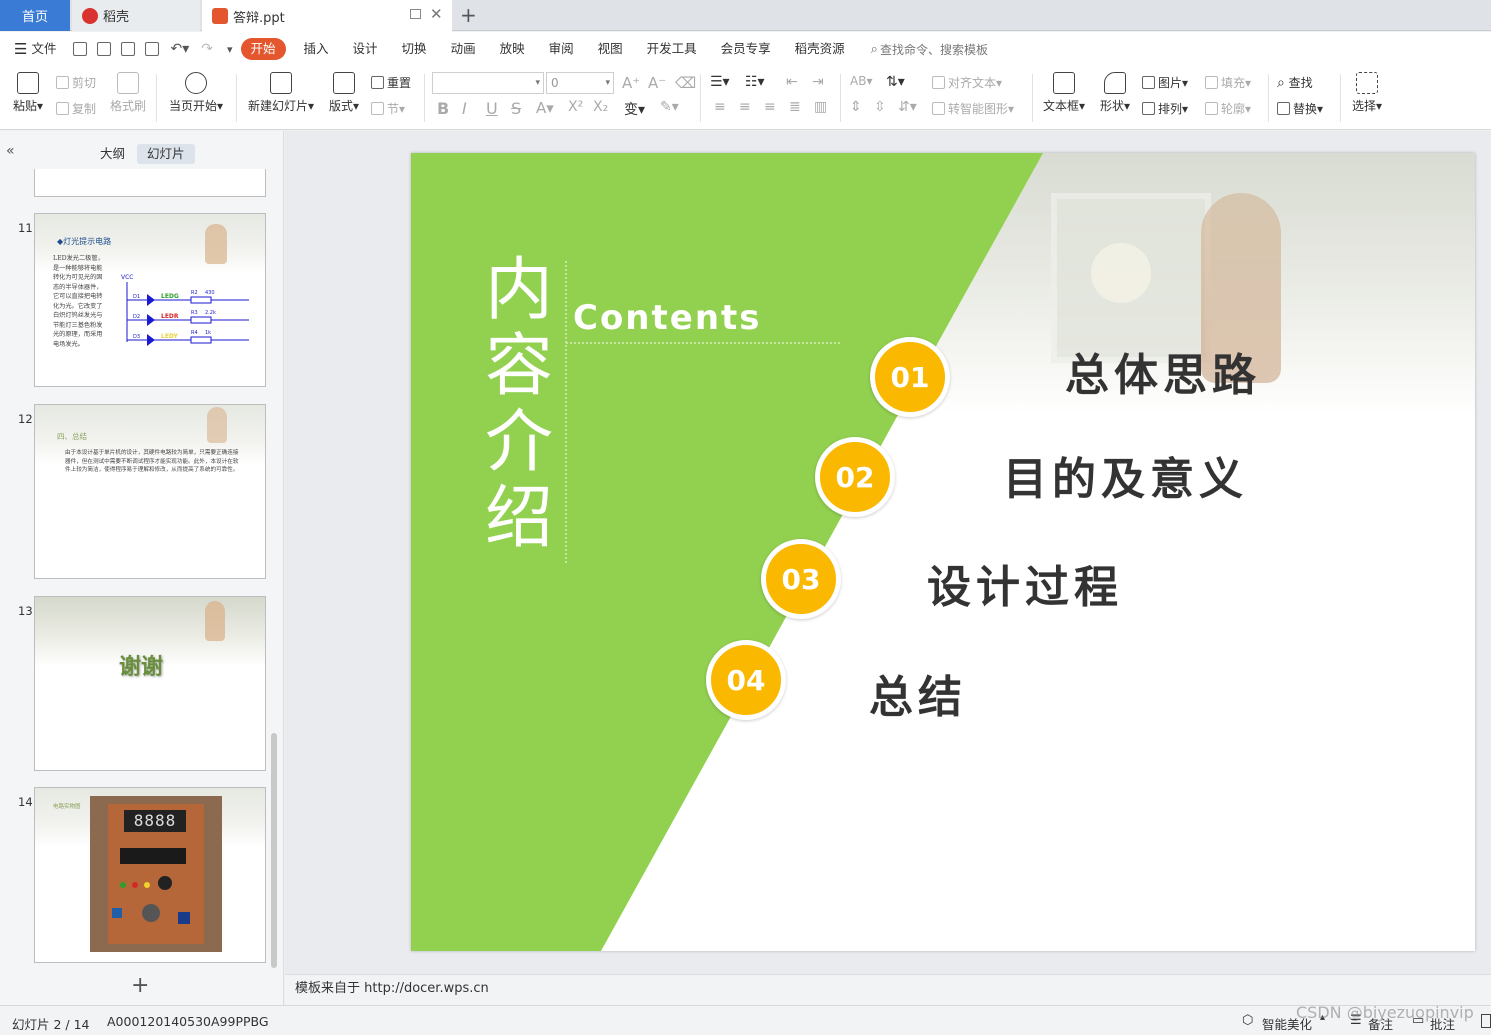 The height and width of the screenshot is (1035, 1491). Describe the element at coordinates (880, 107) in the screenshot. I see `para-spacing-icon: ⇳` at that location.